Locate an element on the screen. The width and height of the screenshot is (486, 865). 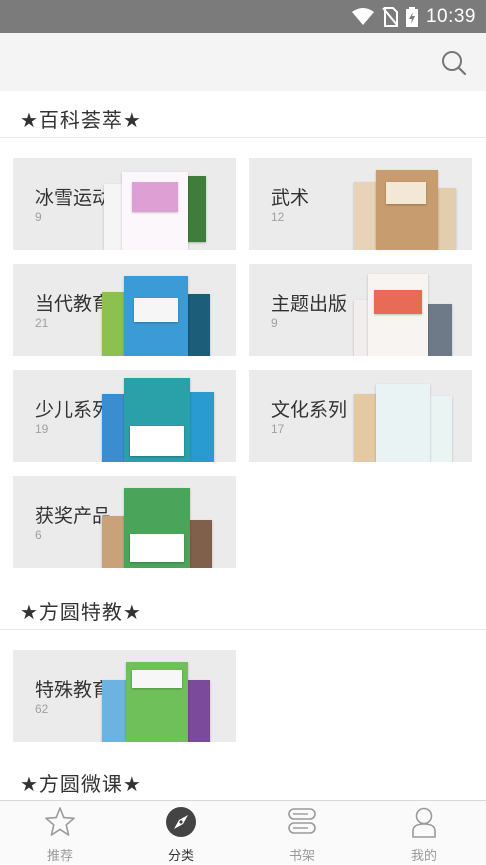
category-count: 62 is located at coordinates (42, 709).